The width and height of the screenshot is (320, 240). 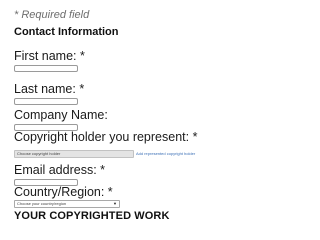 I want to click on copyright-holder-selected-value: Choose copyright holder, so click(x=39, y=153).